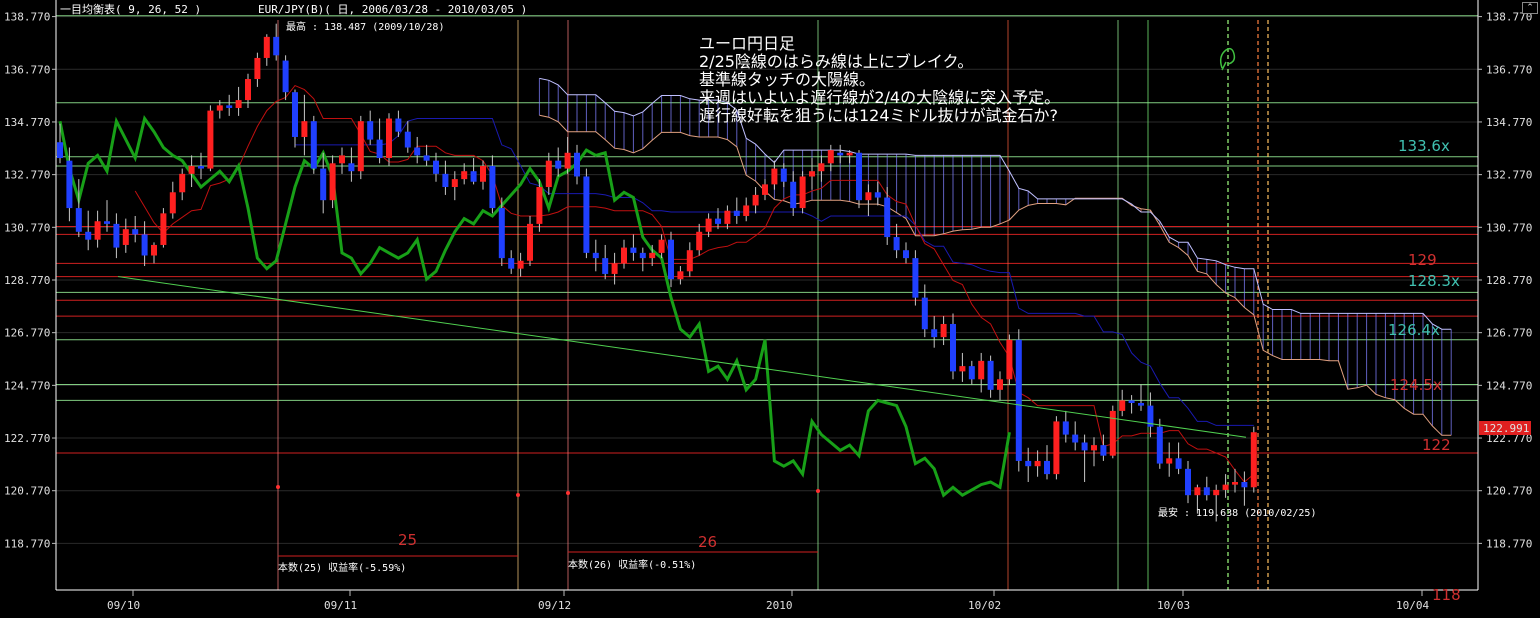 This screenshot has width=1540, height=618. I want to click on y-tick-label-right: 132.770, so click(1509, 175).